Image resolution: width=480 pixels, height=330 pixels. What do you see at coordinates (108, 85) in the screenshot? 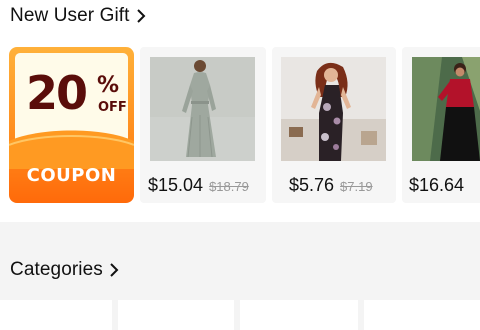
I see `coupon-percent-sign: %` at bounding box center [108, 85].